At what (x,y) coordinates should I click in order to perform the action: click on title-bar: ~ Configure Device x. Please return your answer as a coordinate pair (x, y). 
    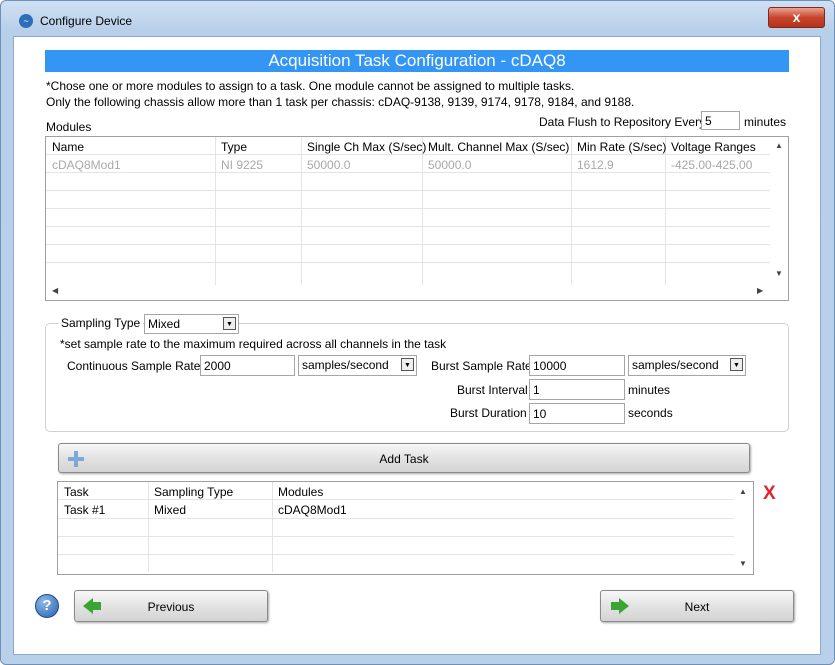
    Looking at the image, I should click on (416, 20).